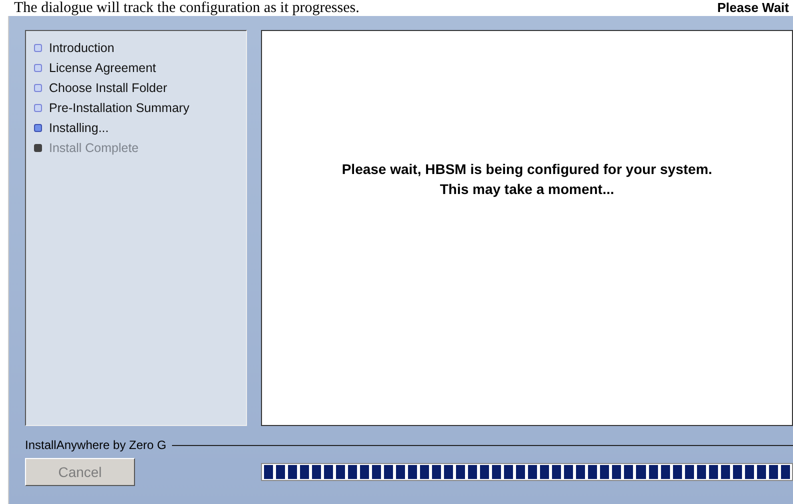 This screenshot has height=504, width=793. What do you see at coordinates (119, 108) in the screenshot?
I see `step-label: Pre-Installation Summary` at bounding box center [119, 108].